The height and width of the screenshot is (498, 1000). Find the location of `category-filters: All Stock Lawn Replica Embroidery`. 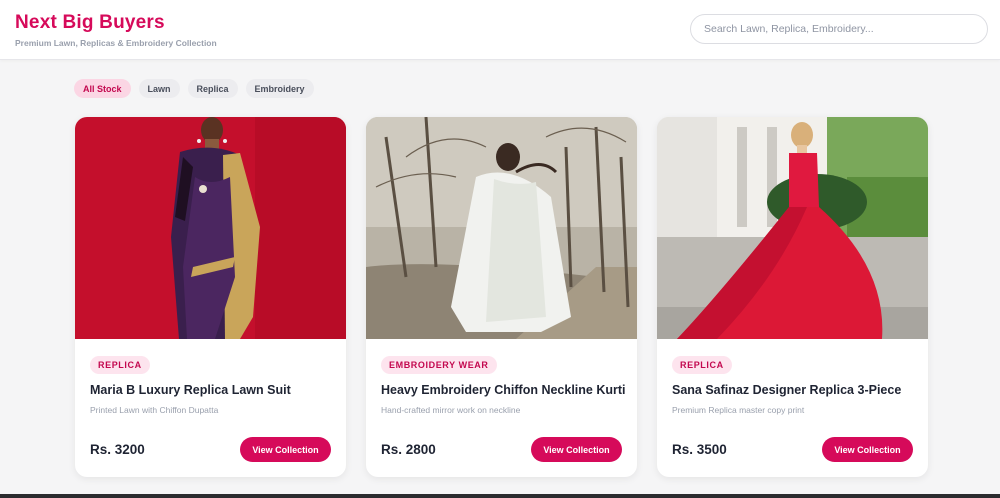

category-filters: All Stock Lawn Replica Embroidery is located at coordinates (194, 88).